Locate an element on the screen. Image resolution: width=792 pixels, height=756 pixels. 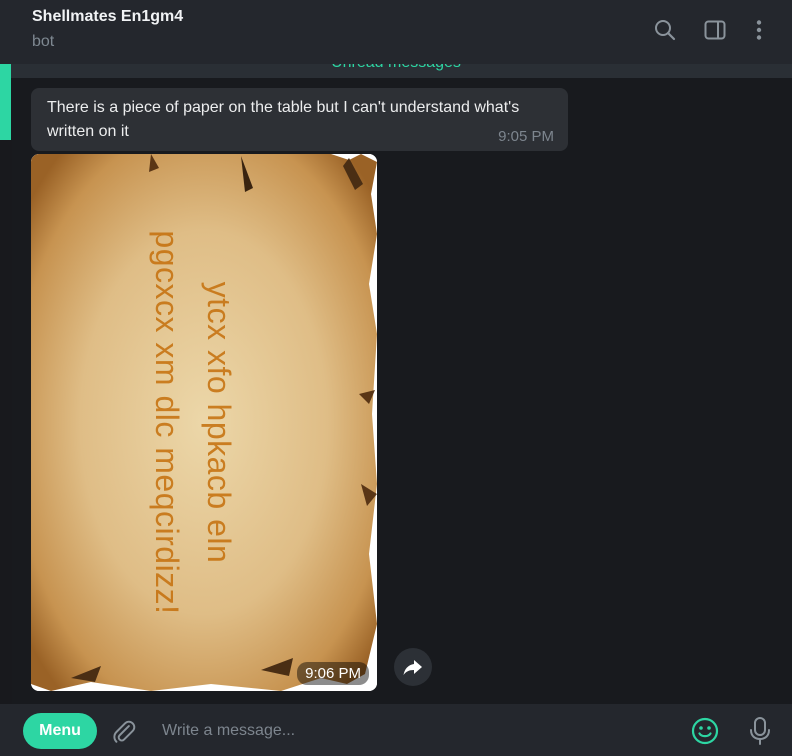
microphone-icon is located at coordinates (760, 731).